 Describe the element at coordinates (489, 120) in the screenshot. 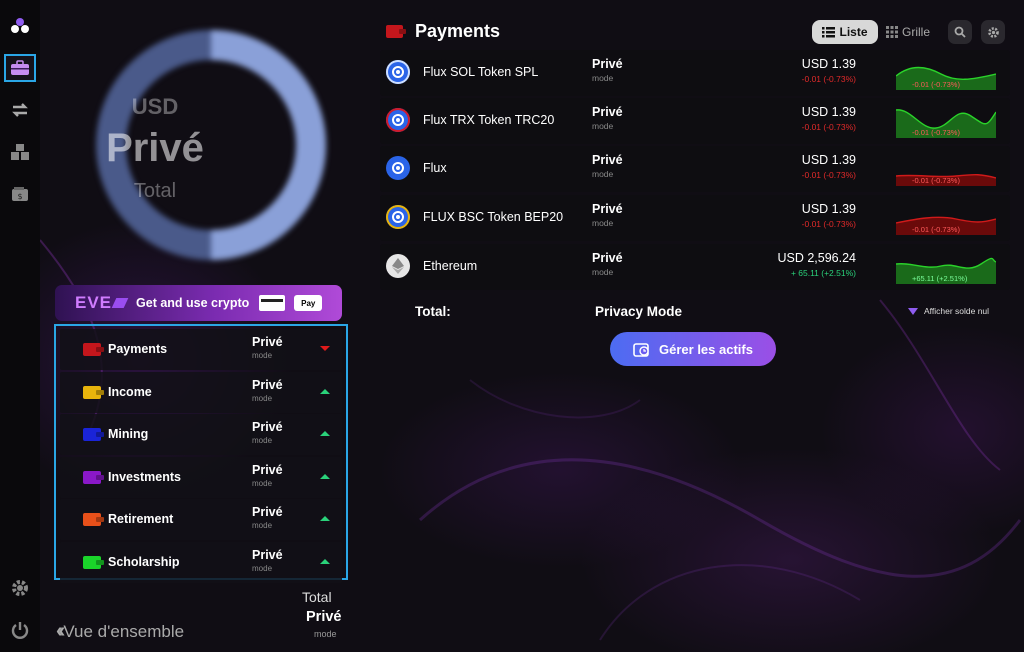

I see `asset-name: Flux TRX Token TRC20` at that location.